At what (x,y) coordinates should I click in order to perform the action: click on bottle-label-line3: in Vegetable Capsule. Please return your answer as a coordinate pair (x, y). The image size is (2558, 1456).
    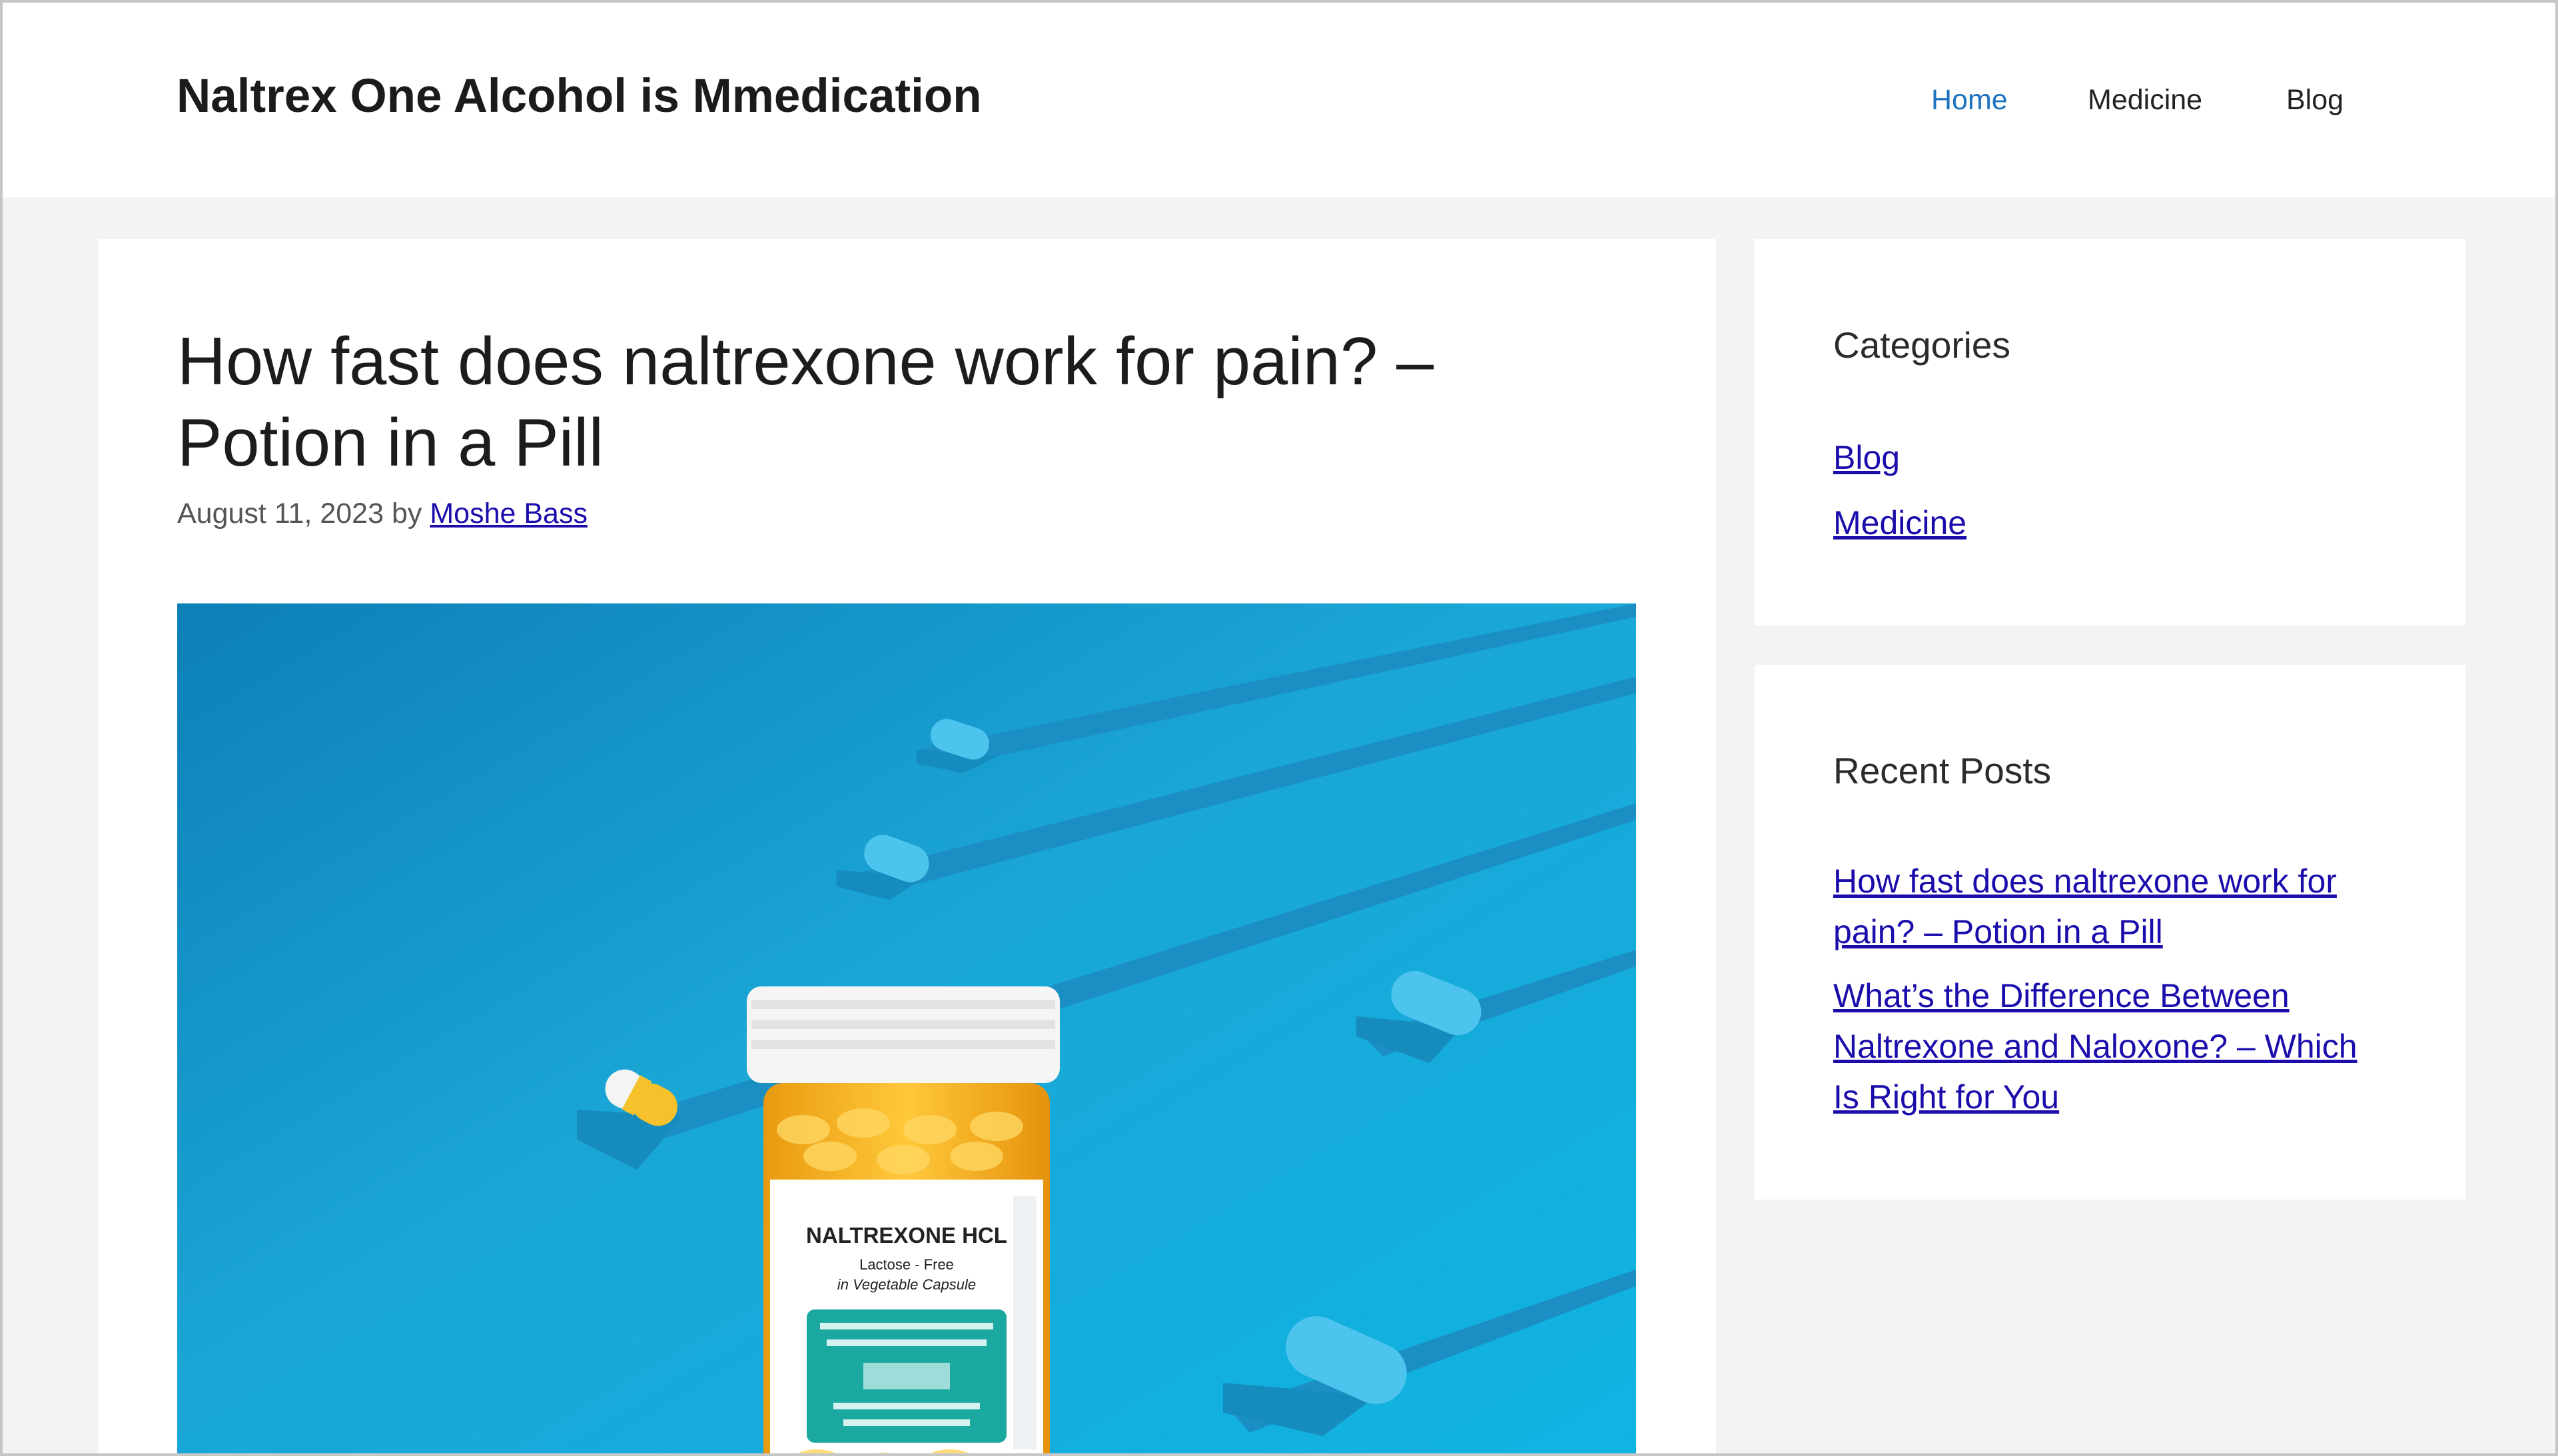
    Looking at the image, I should click on (906, 1284).